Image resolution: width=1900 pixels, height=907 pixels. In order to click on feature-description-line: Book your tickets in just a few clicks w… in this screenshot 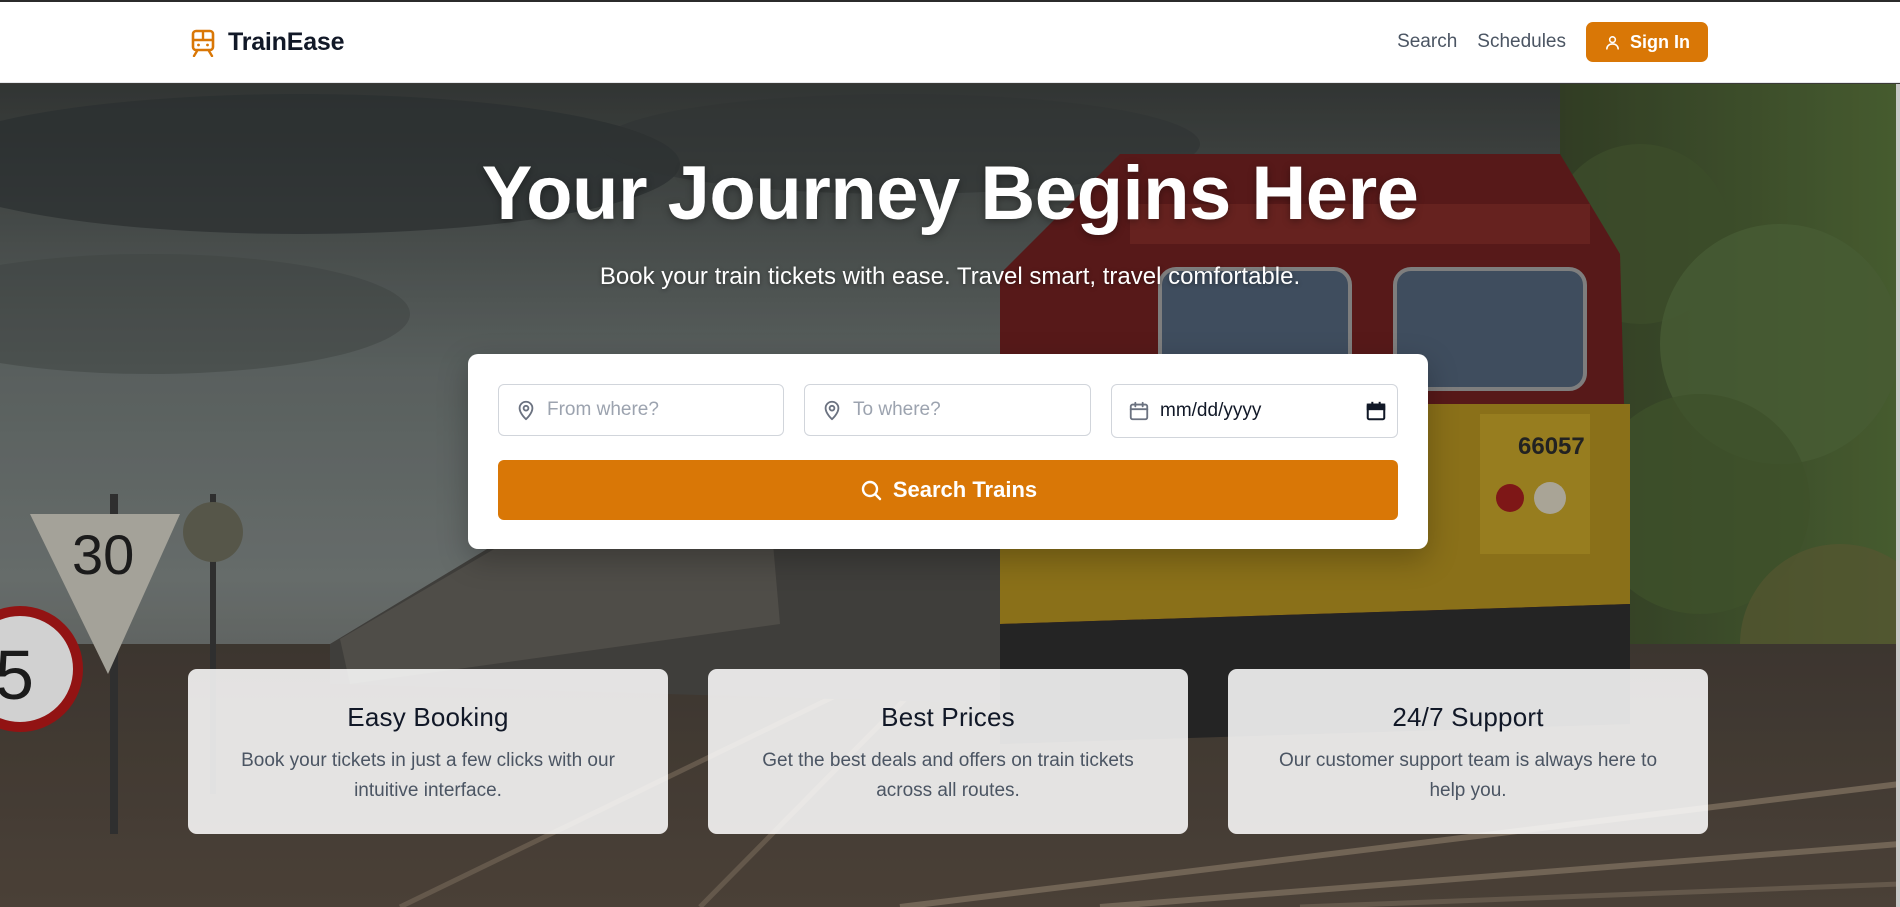, I will do `click(428, 760)`.